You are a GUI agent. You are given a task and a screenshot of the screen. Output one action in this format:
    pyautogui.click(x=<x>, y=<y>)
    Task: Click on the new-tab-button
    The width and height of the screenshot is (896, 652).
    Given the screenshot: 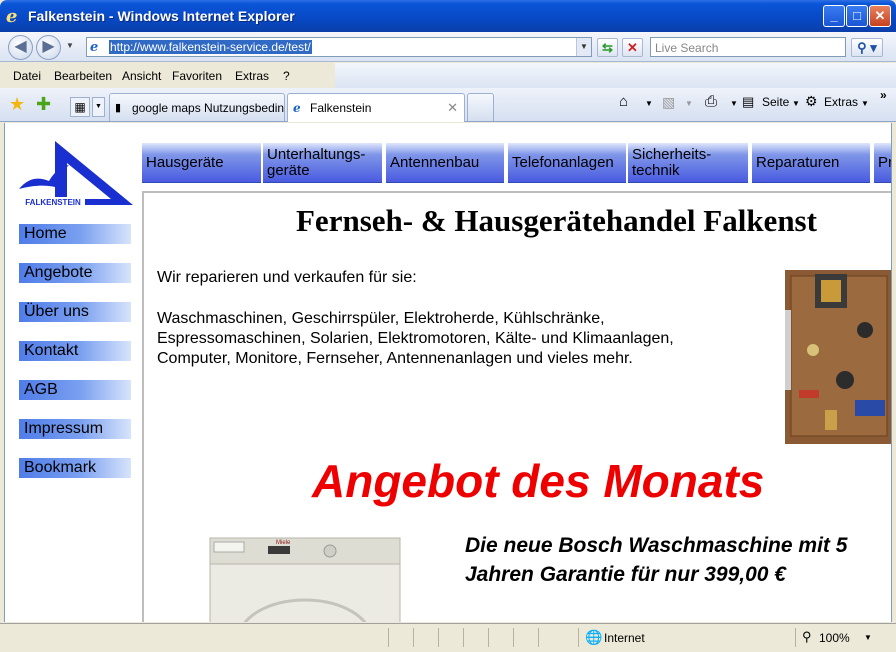 What is the action you would take?
    pyautogui.click(x=480, y=107)
    